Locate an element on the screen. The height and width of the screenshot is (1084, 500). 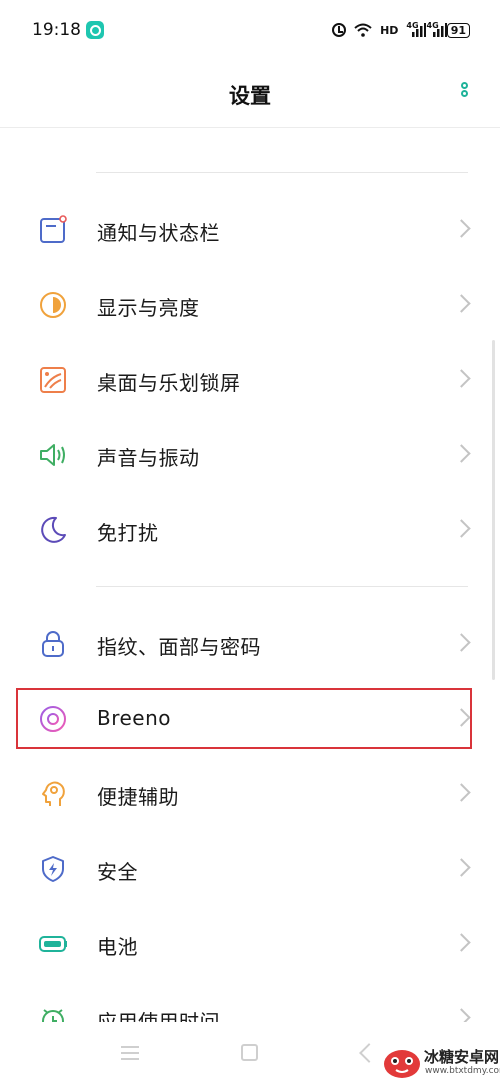
shield-icon is located at coordinates (53, 869).